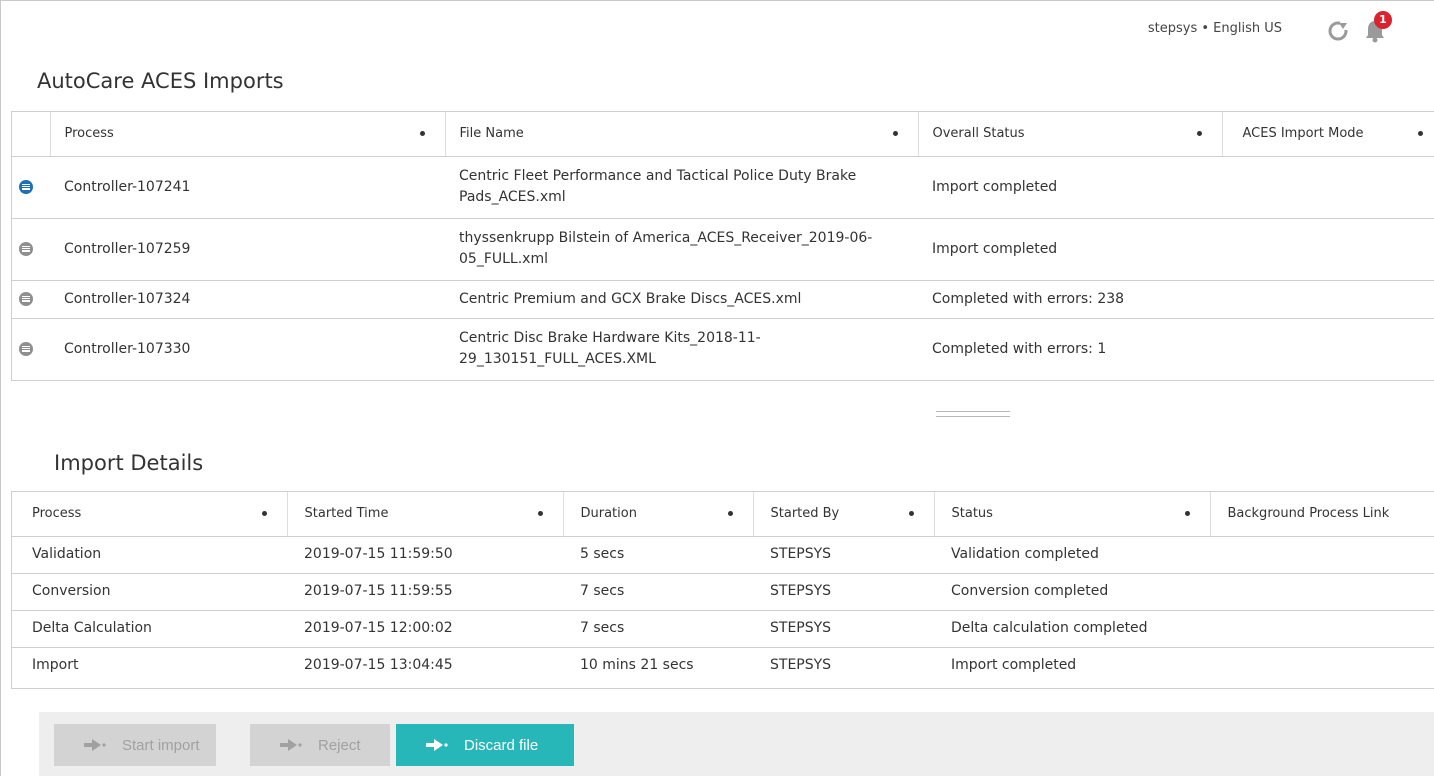 The width and height of the screenshot is (1434, 776). I want to click on column-header-duration: Duration, so click(658, 514).